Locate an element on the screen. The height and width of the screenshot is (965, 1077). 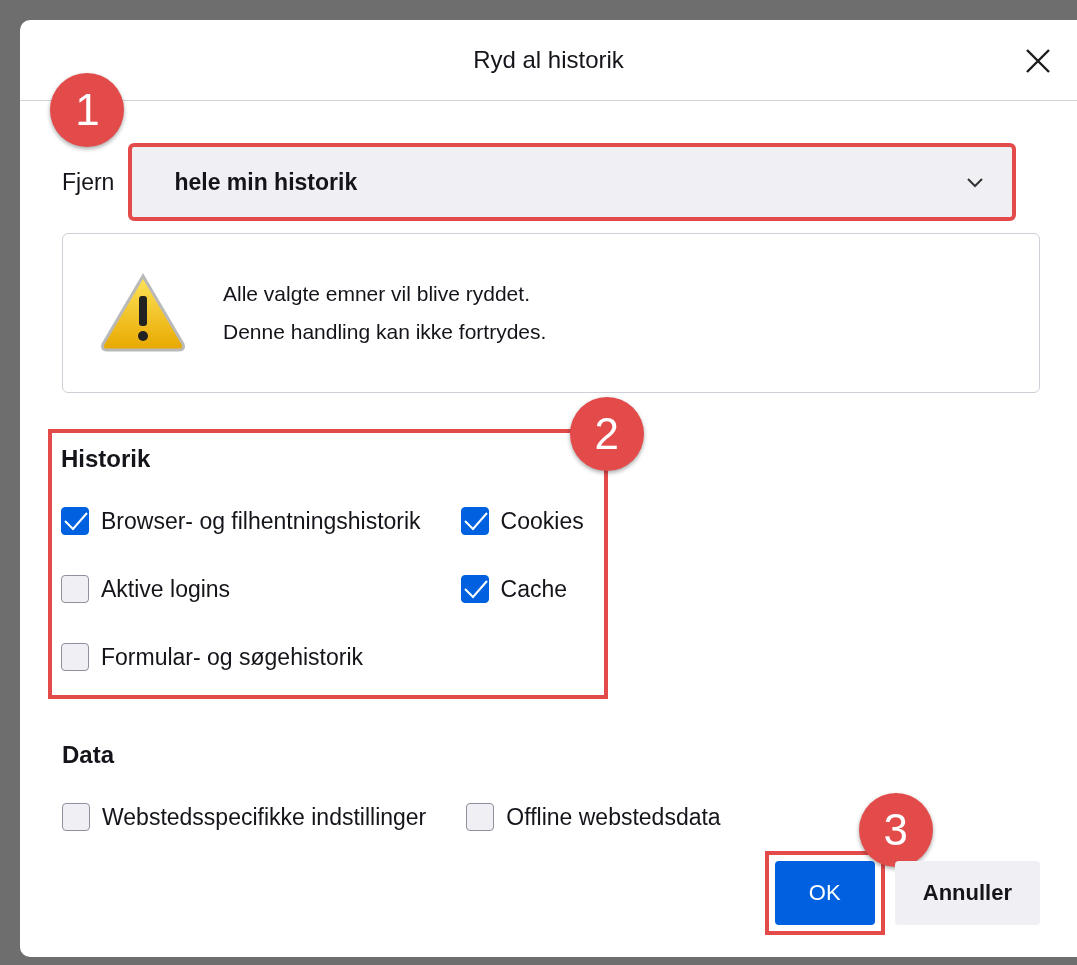
callout-badge: 2 is located at coordinates (606, 434).